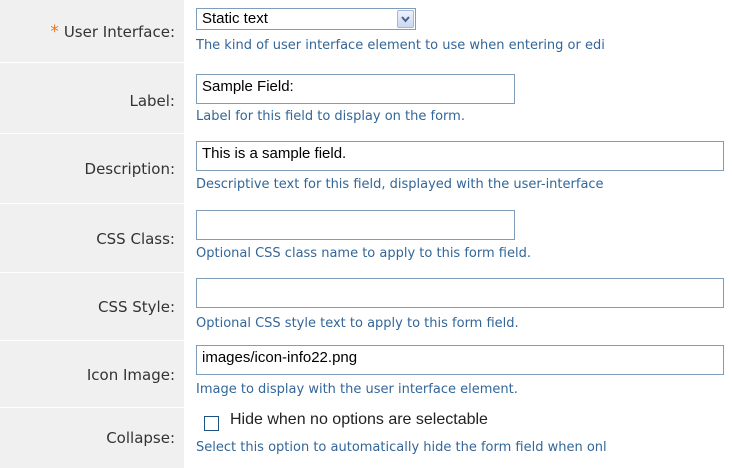 The height and width of the screenshot is (468, 732). Describe the element at coordinates (355, 89) in the screenshot. I see `label-input: Sample Field:` at that location.